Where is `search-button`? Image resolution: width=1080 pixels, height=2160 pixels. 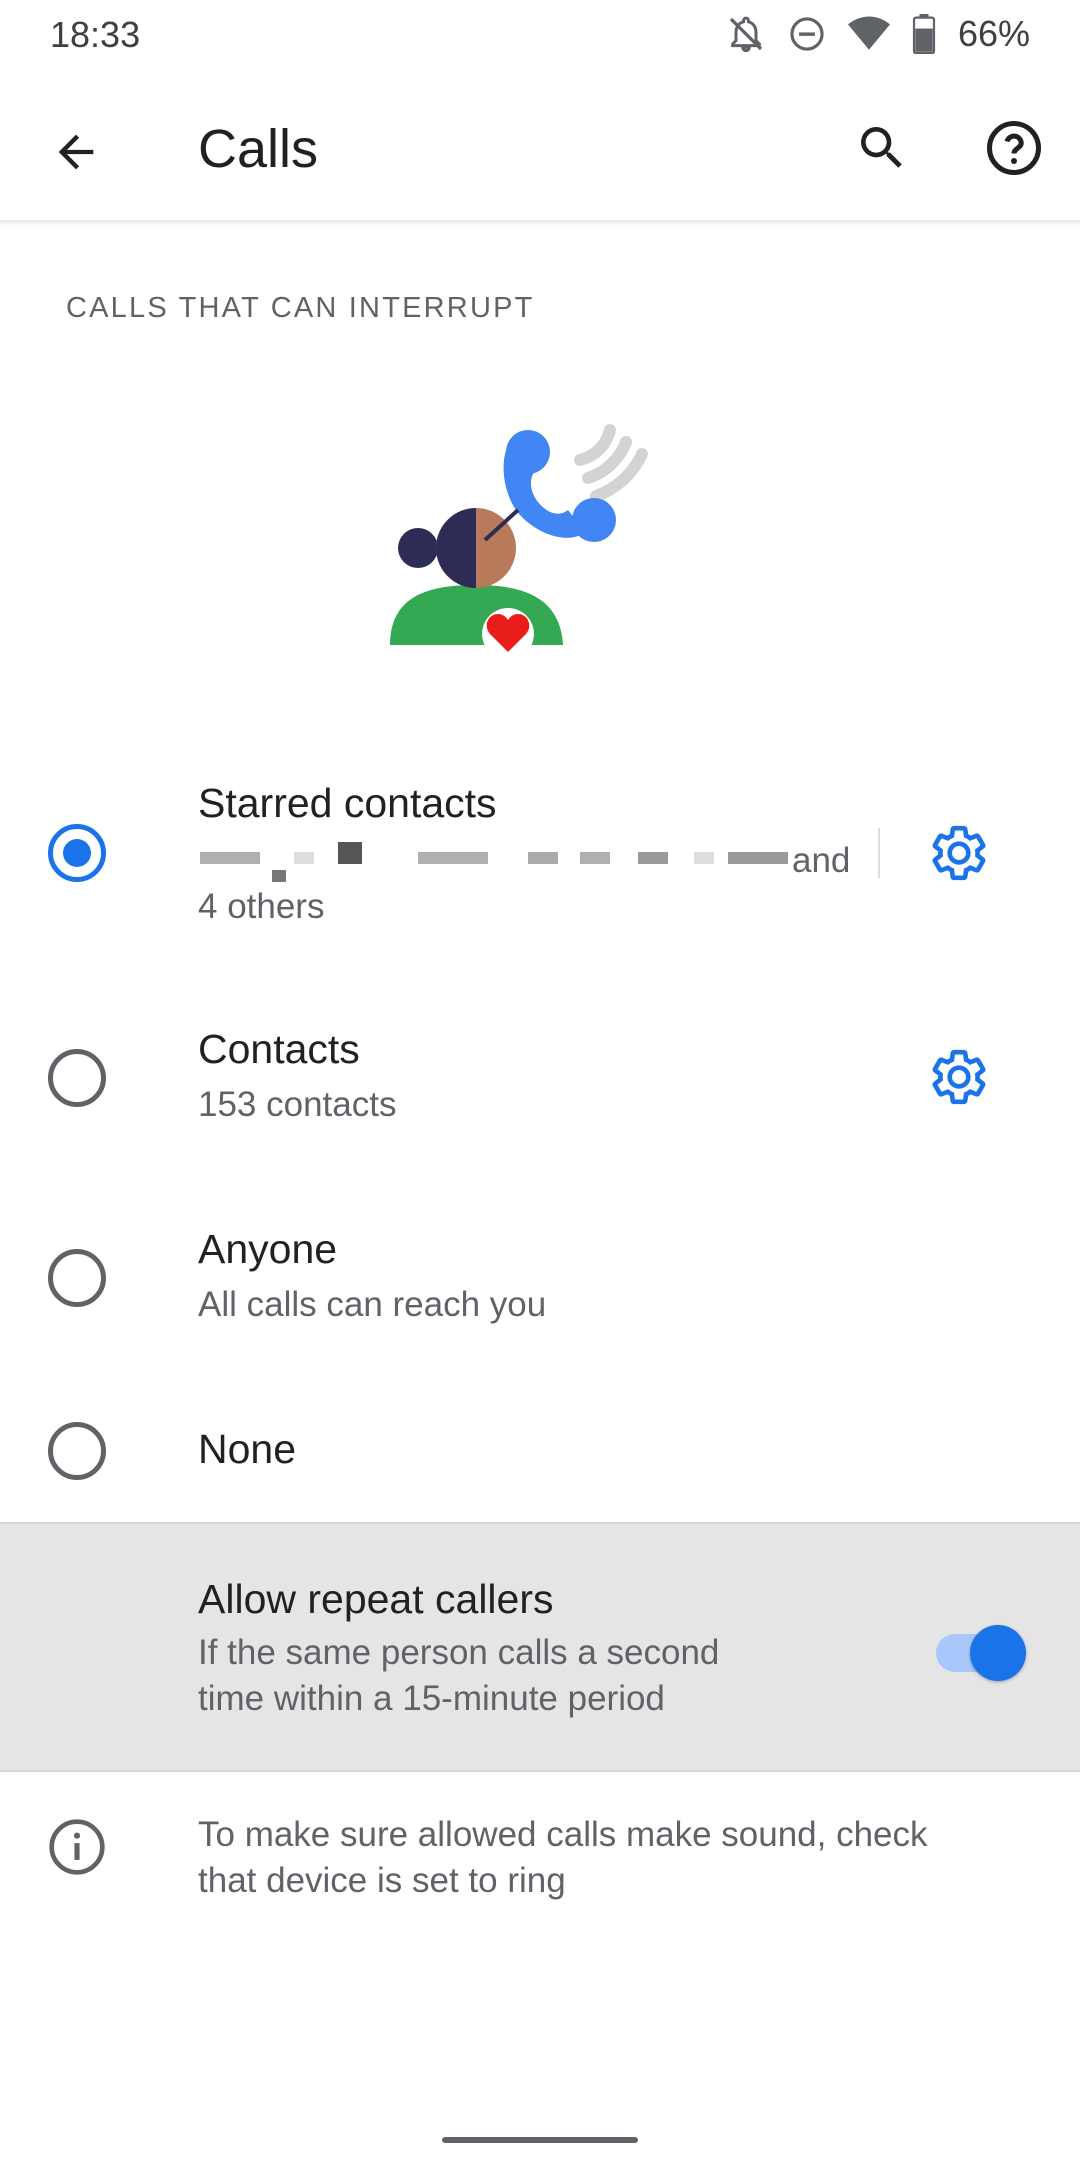
search-button is located at coordinates (882, 148).